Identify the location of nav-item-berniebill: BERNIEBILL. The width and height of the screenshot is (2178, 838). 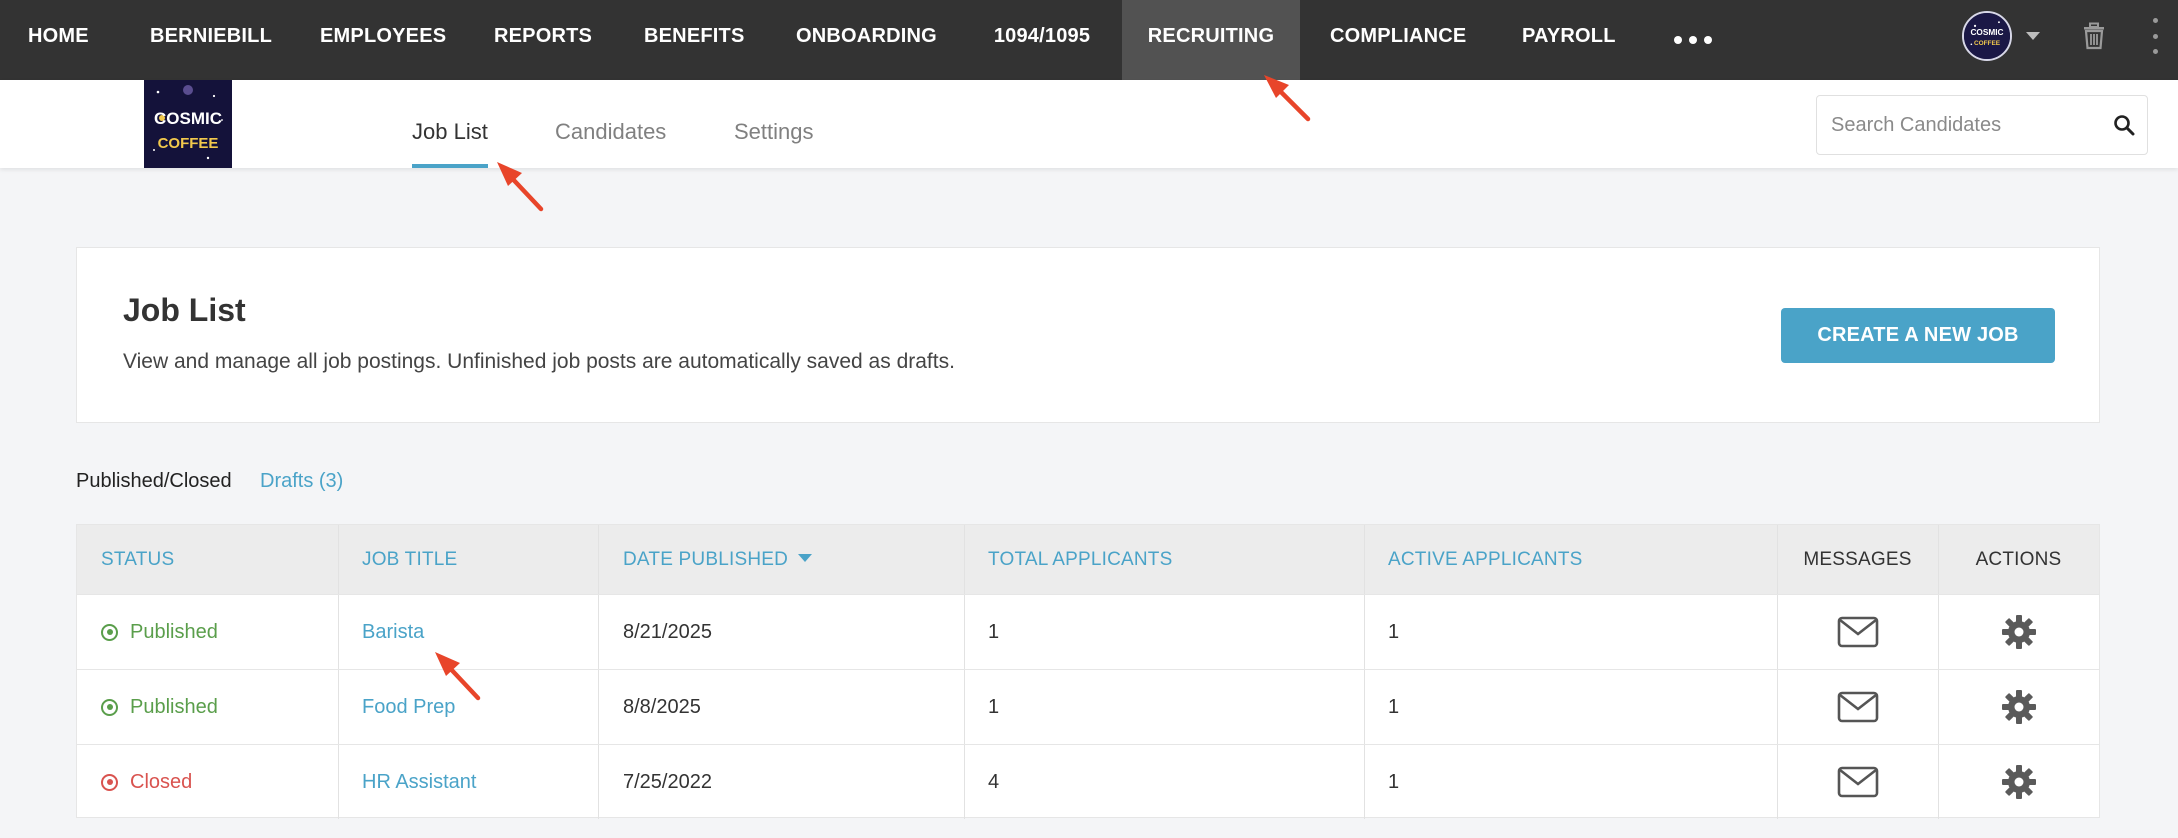
(211, 40).